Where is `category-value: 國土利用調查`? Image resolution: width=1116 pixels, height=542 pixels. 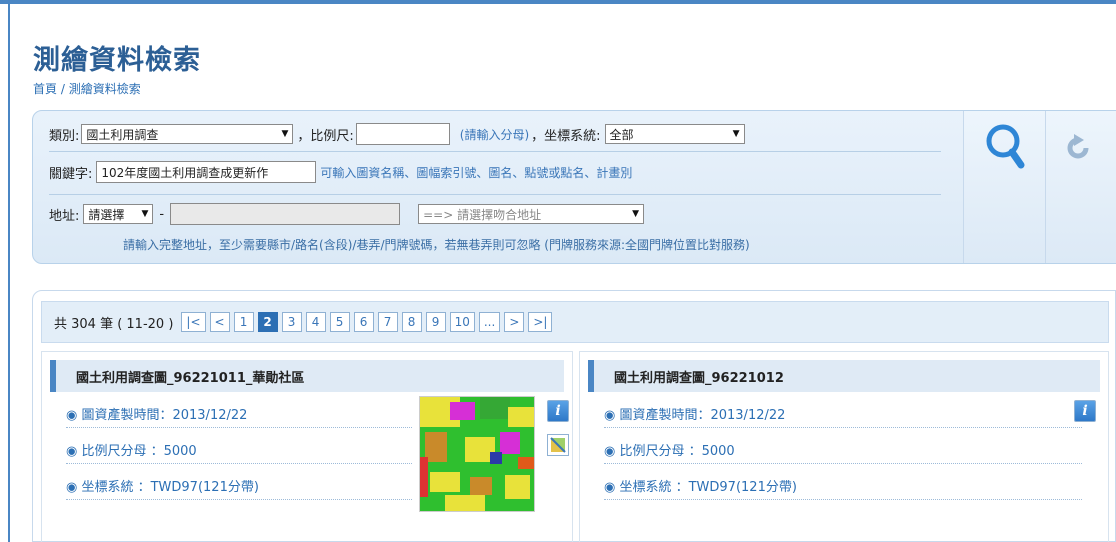 category-value: 國土利用調查 is located at coordinates (122, 134).